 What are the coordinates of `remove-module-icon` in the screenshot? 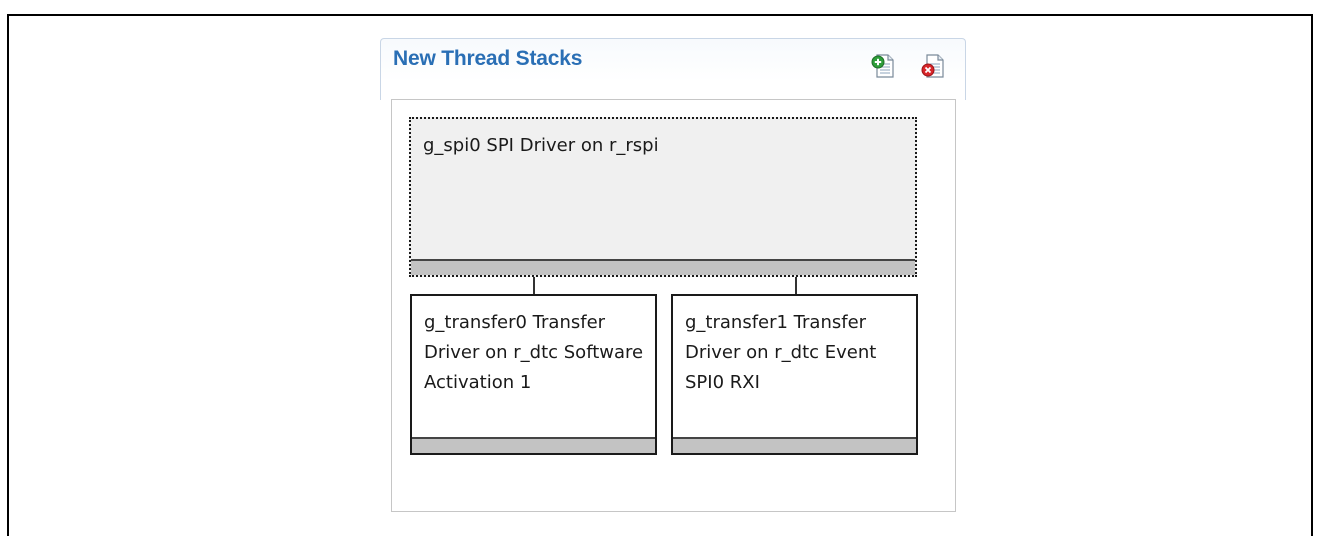 It's located at (932, 66).